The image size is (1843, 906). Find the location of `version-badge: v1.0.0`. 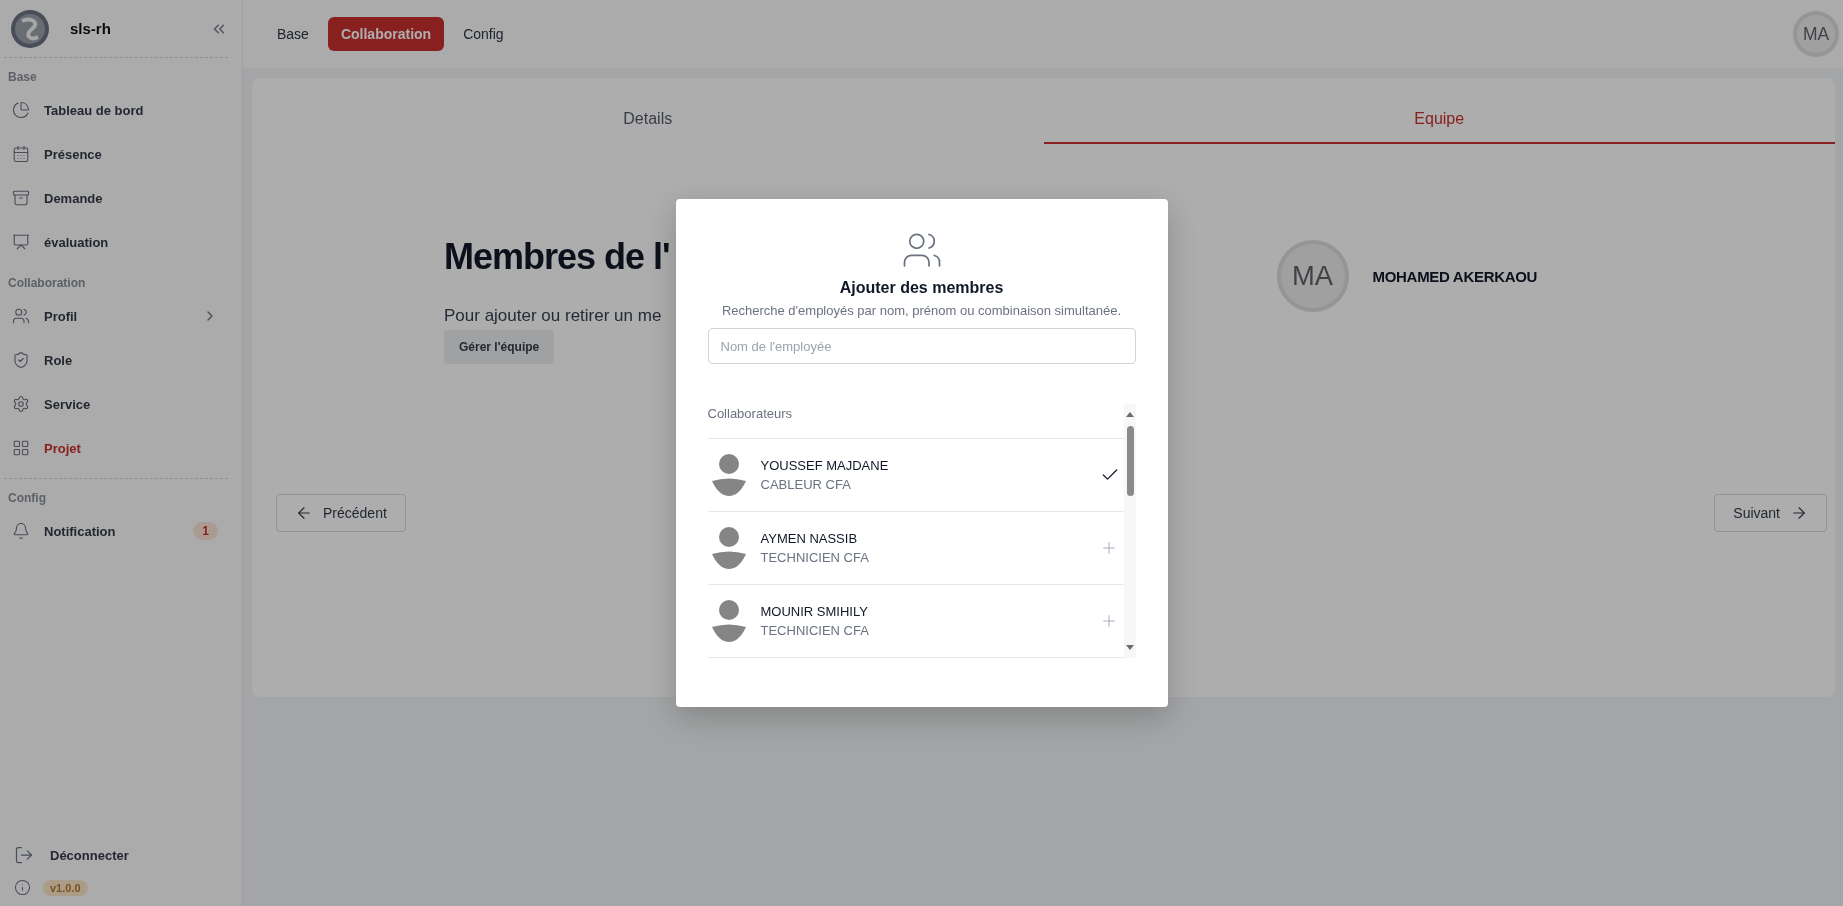

version-badge: v1.0.0 is located at coordinates (65, 887).